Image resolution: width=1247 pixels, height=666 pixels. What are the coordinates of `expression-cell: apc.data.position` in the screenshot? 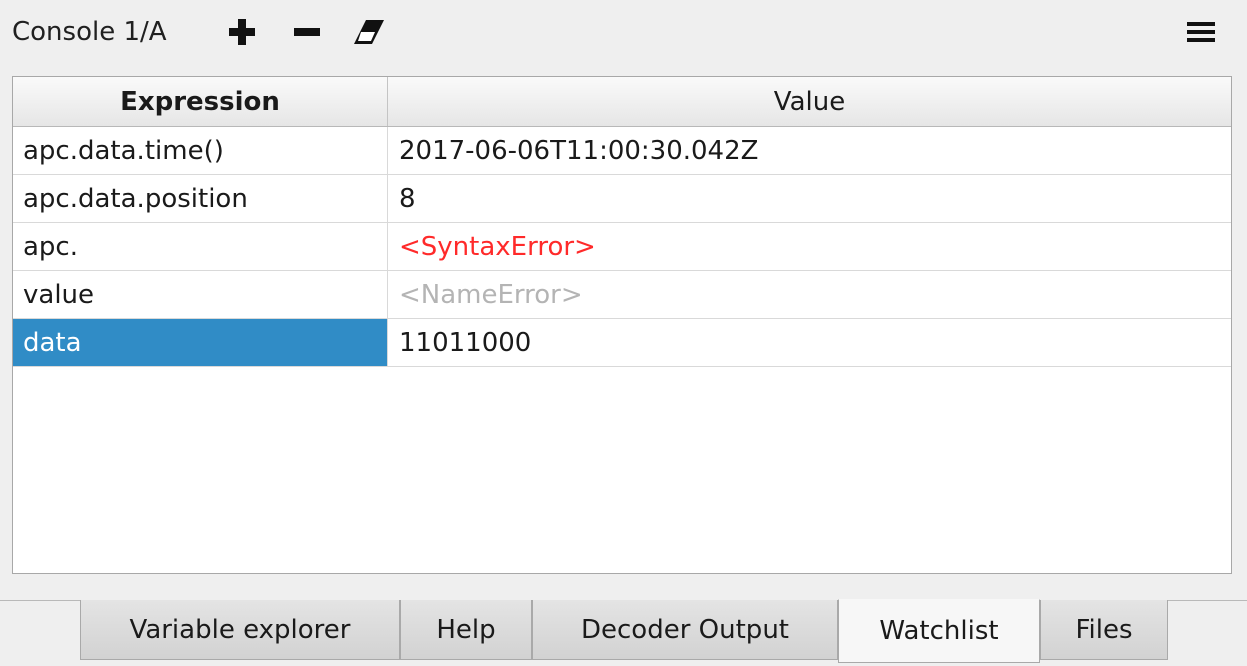 It's located at (200, 198).